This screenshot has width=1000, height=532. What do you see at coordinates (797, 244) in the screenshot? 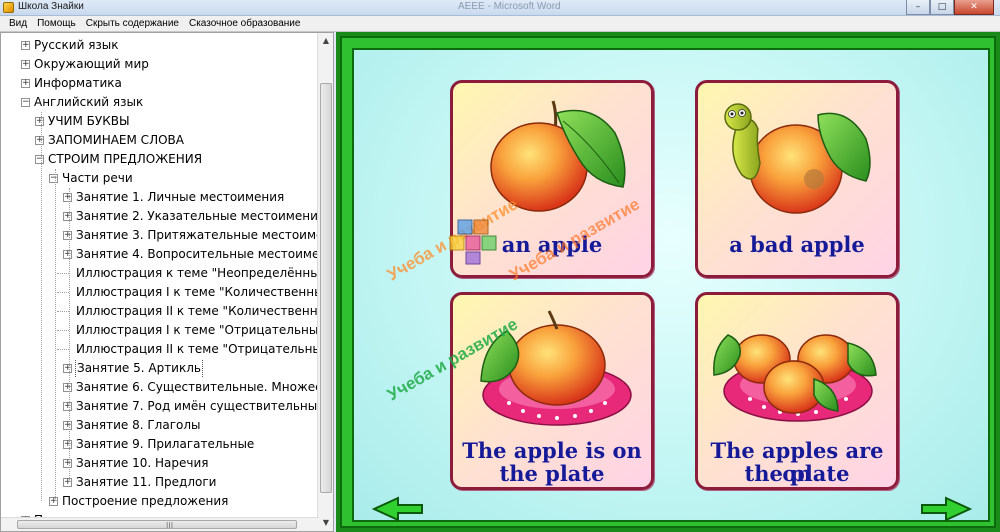
I see `card-caption: a bad apple` at bounding box center [797, 244].